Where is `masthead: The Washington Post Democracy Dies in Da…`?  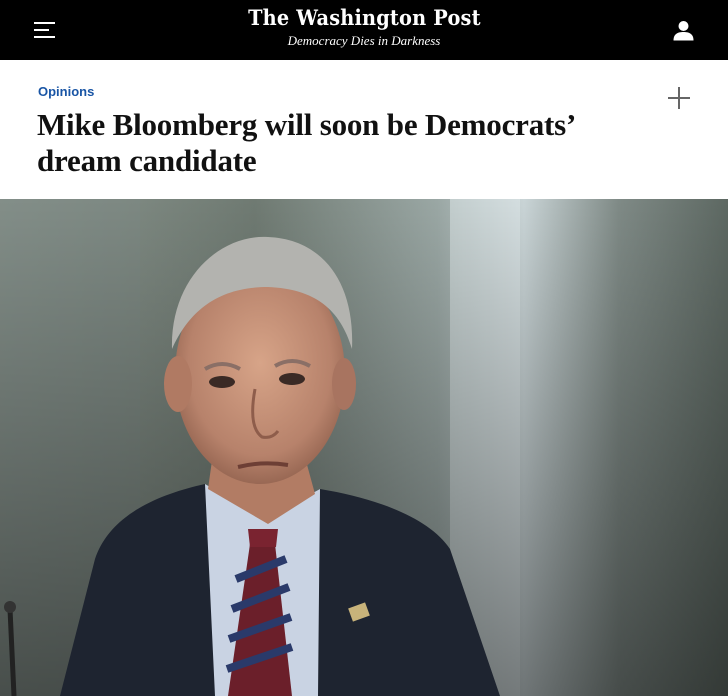
masthead: The Washington Post Democracy Dies in Da… is located at coordinates (364, 26).